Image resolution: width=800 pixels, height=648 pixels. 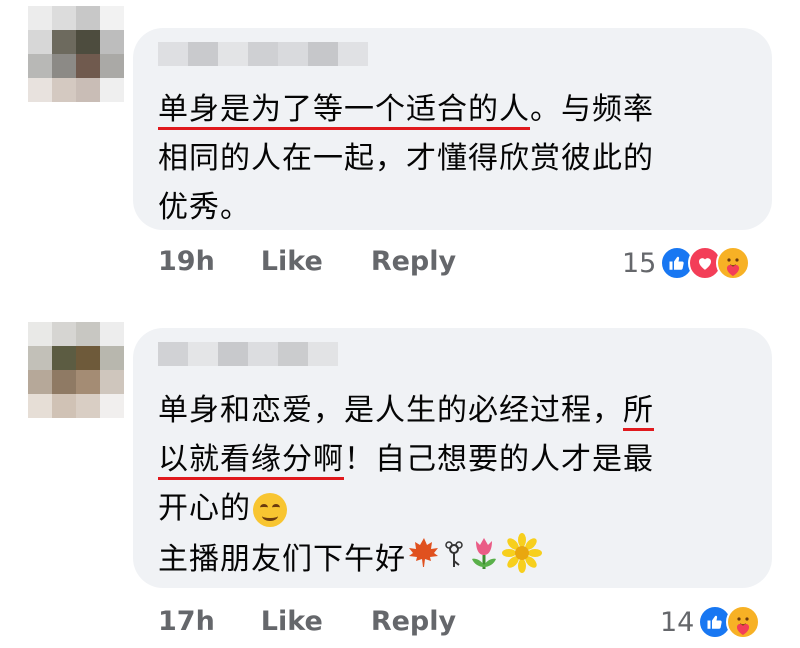 I want to click on blossom-emoji, so click(x=522, y=560).